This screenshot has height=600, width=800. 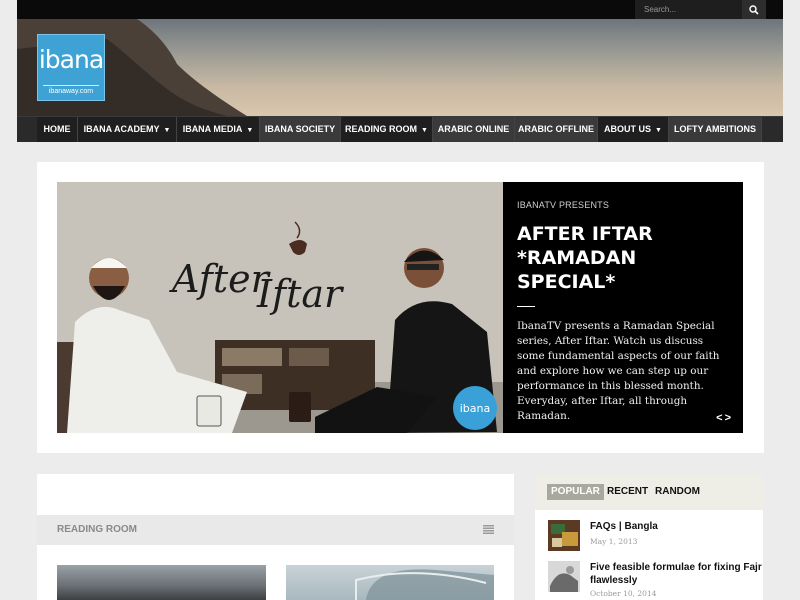 What do you see at coordinates (300, 294) in the screenshot?
I see `slide-art-iftar: Iftar` at bounding box center [300, 294].